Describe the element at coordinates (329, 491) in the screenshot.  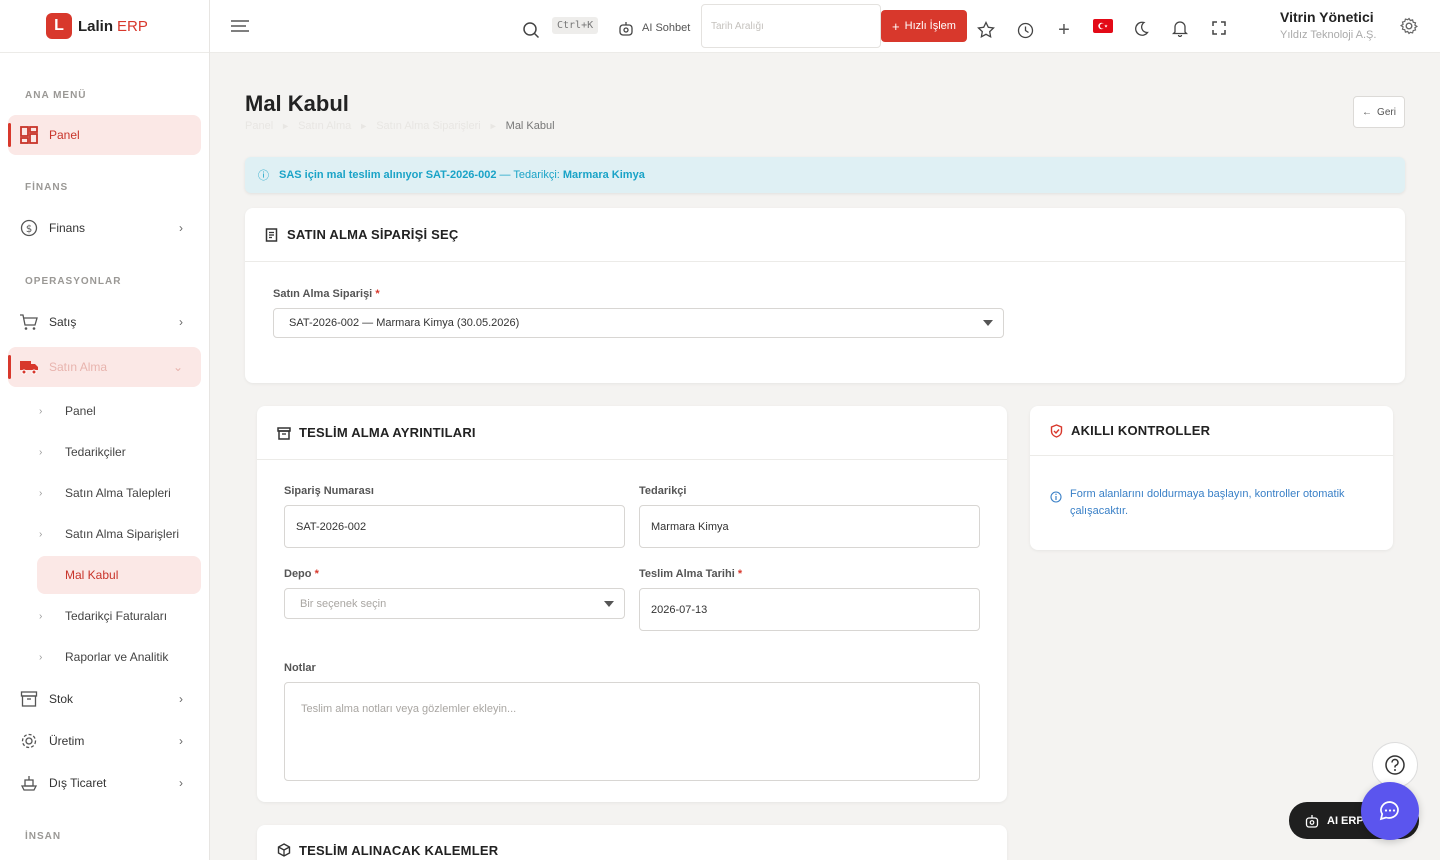
I see `order-number-label: Sipariş Numarası` at that location.